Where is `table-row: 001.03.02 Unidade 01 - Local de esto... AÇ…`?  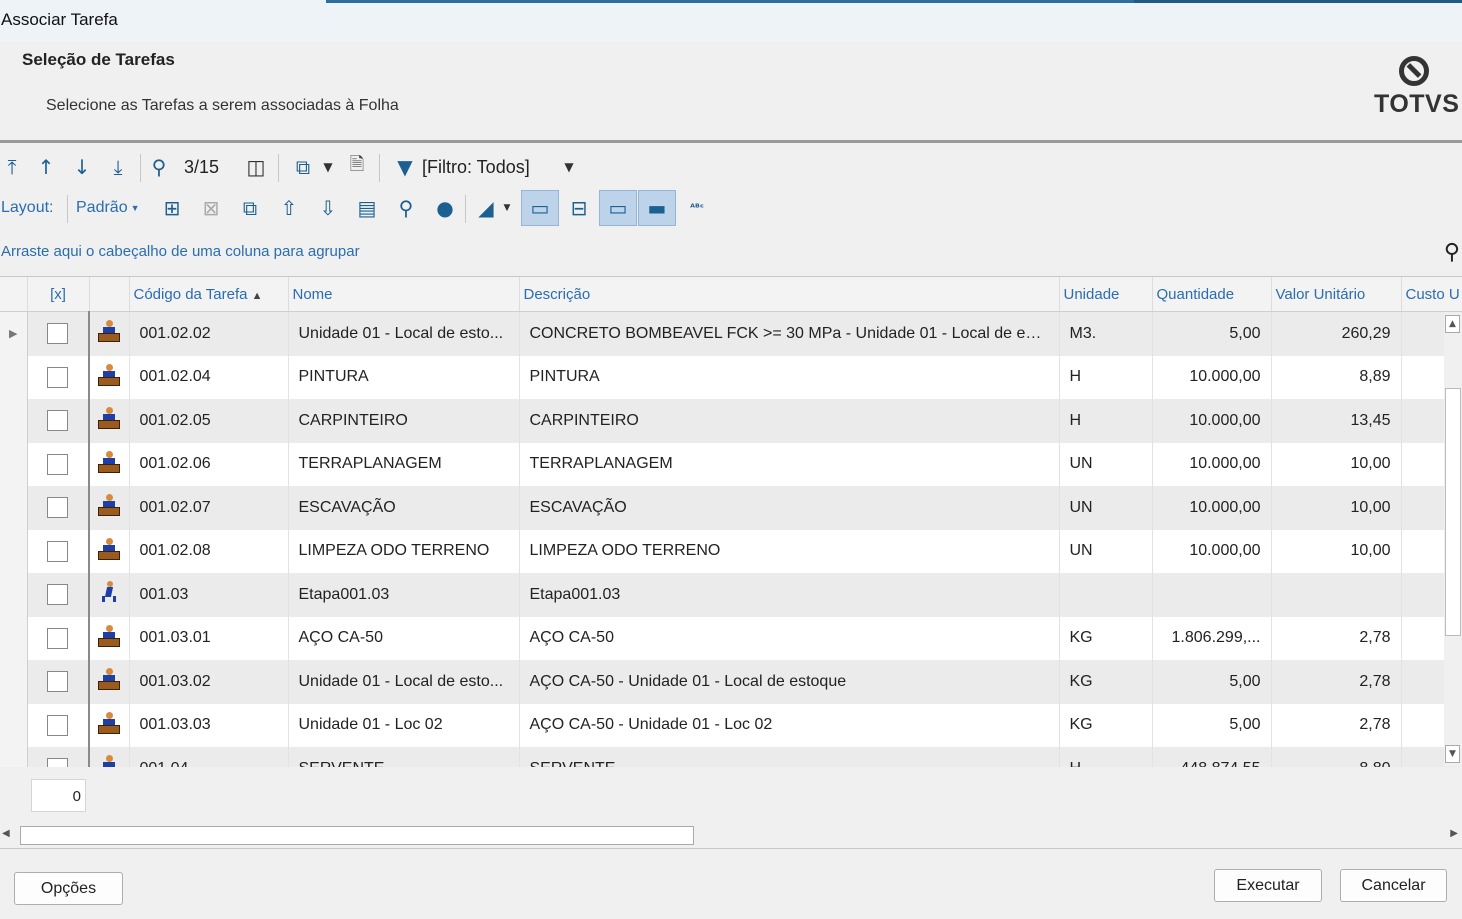 table-row: 001.03.02 Unidade 01 - Local de esto... AÇ… is located at coordinates (731, 682).